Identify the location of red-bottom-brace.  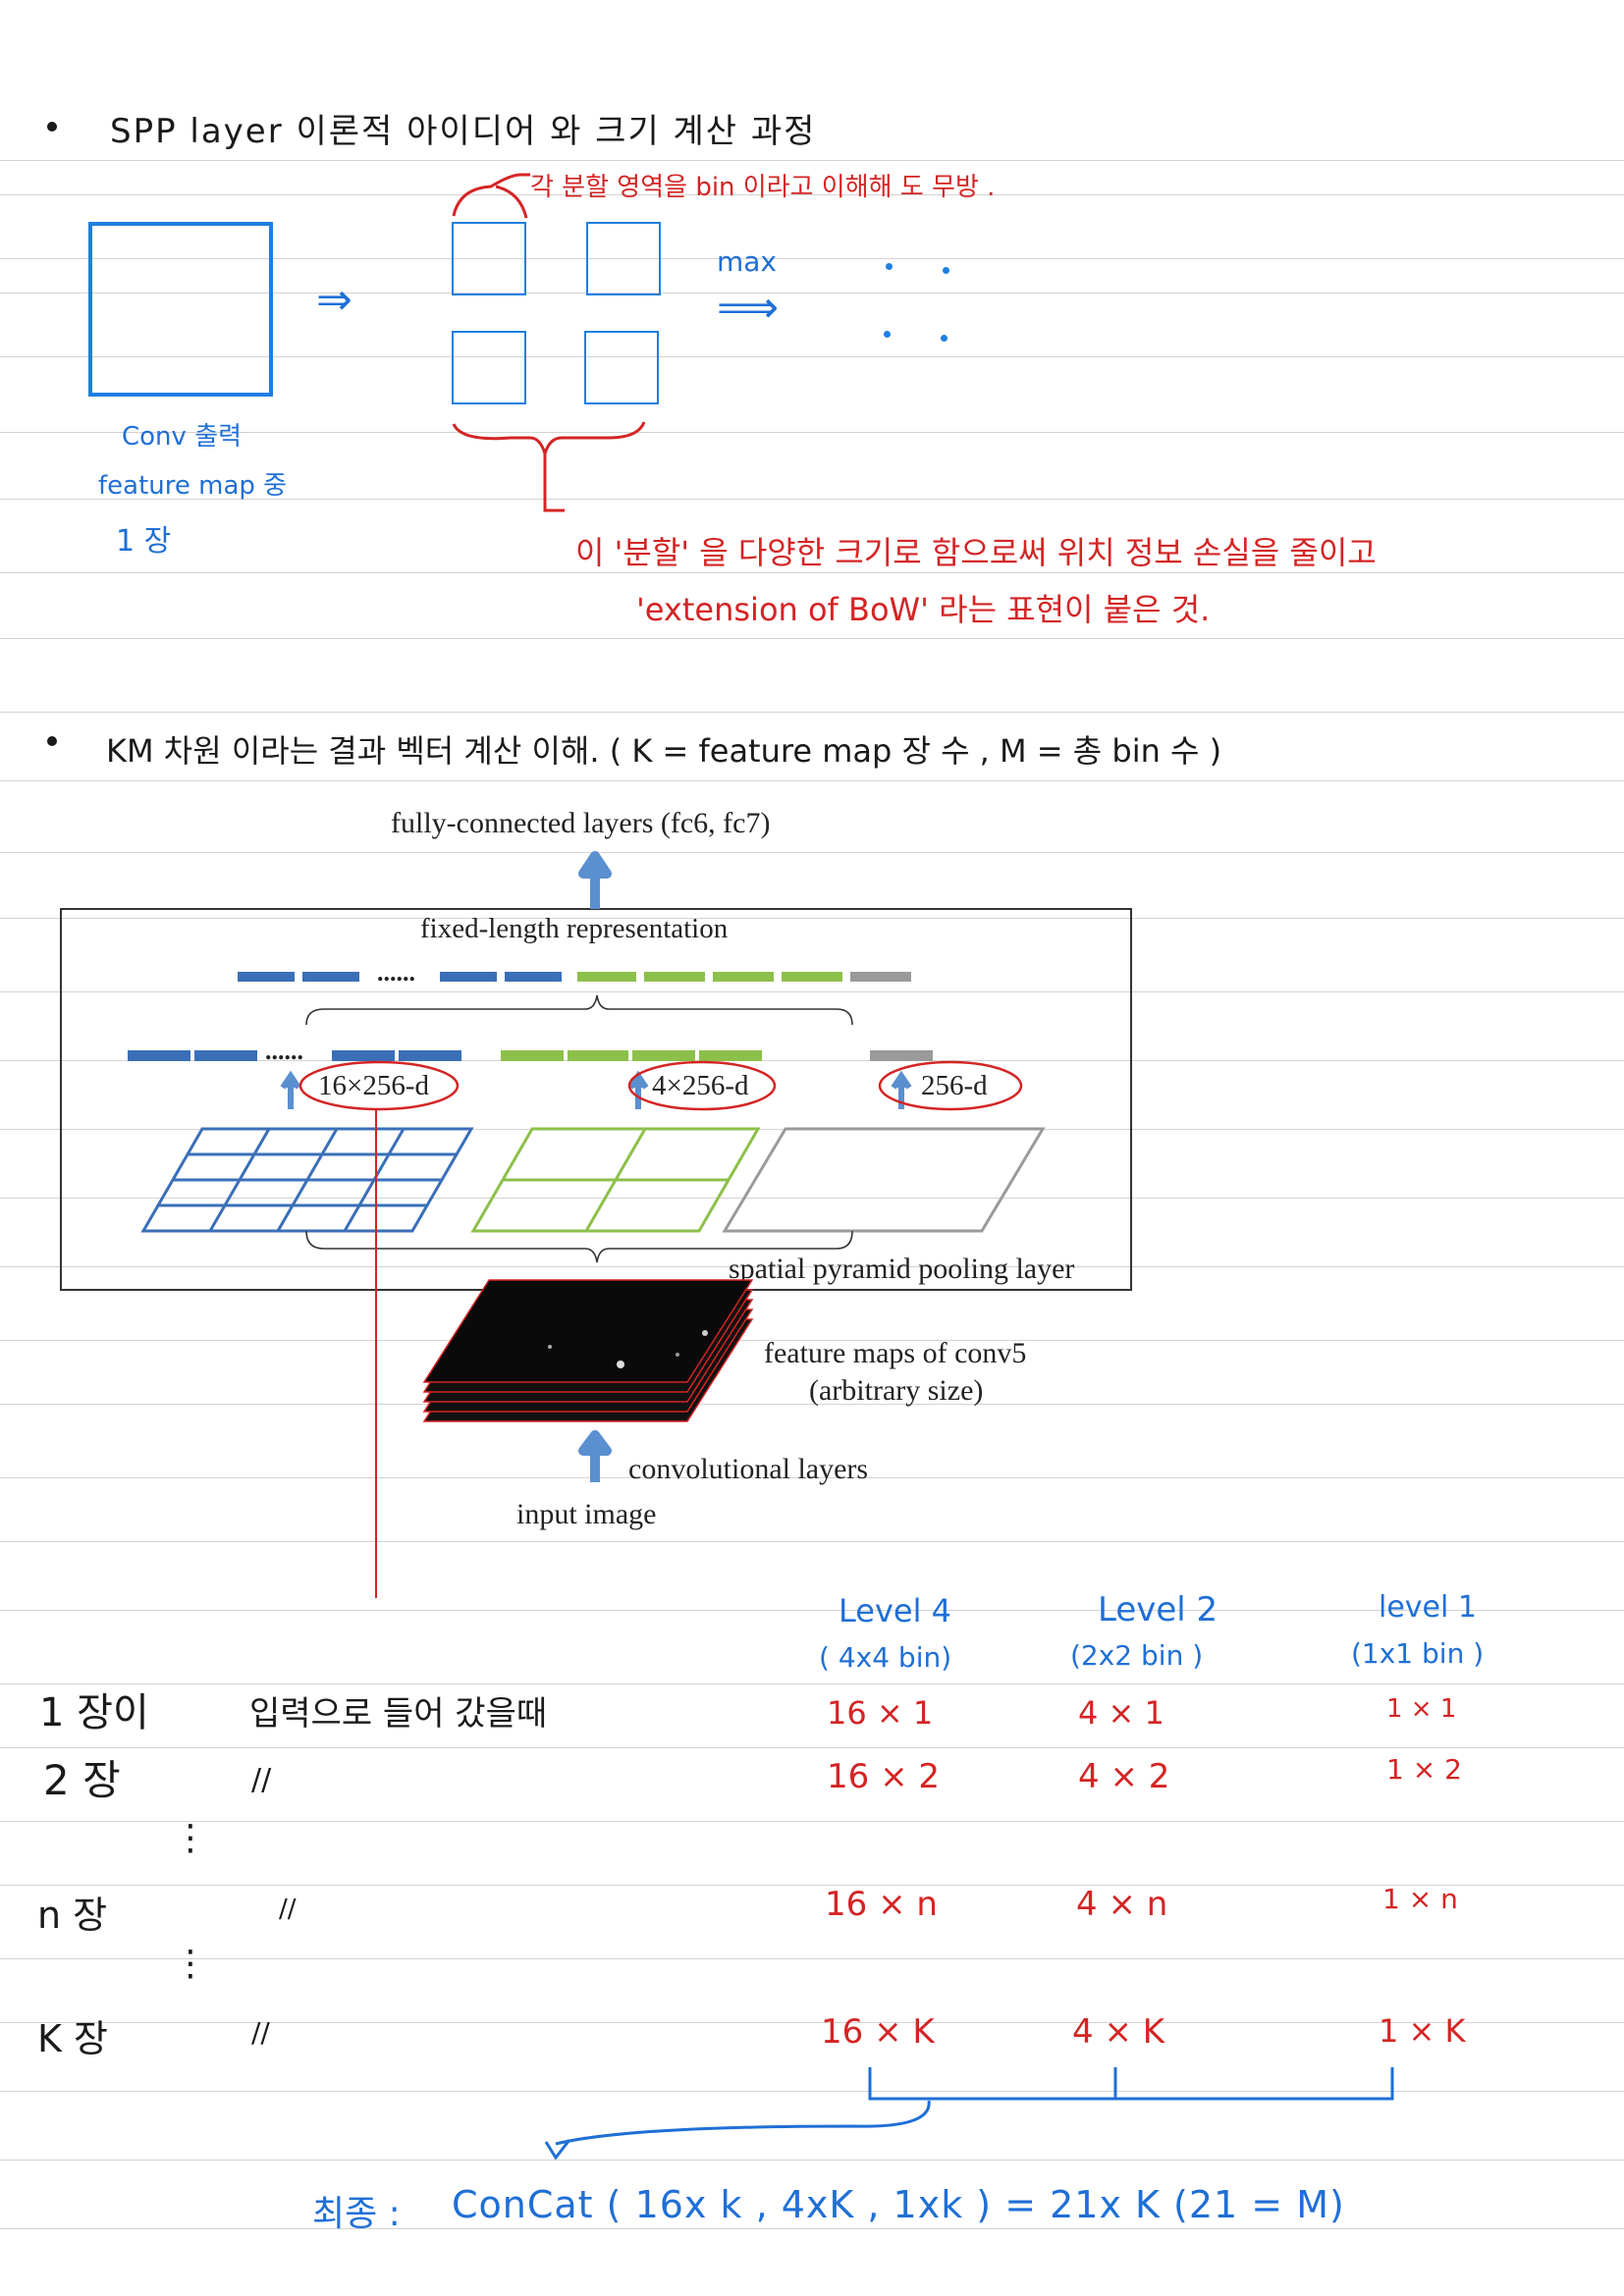
(549, 440).